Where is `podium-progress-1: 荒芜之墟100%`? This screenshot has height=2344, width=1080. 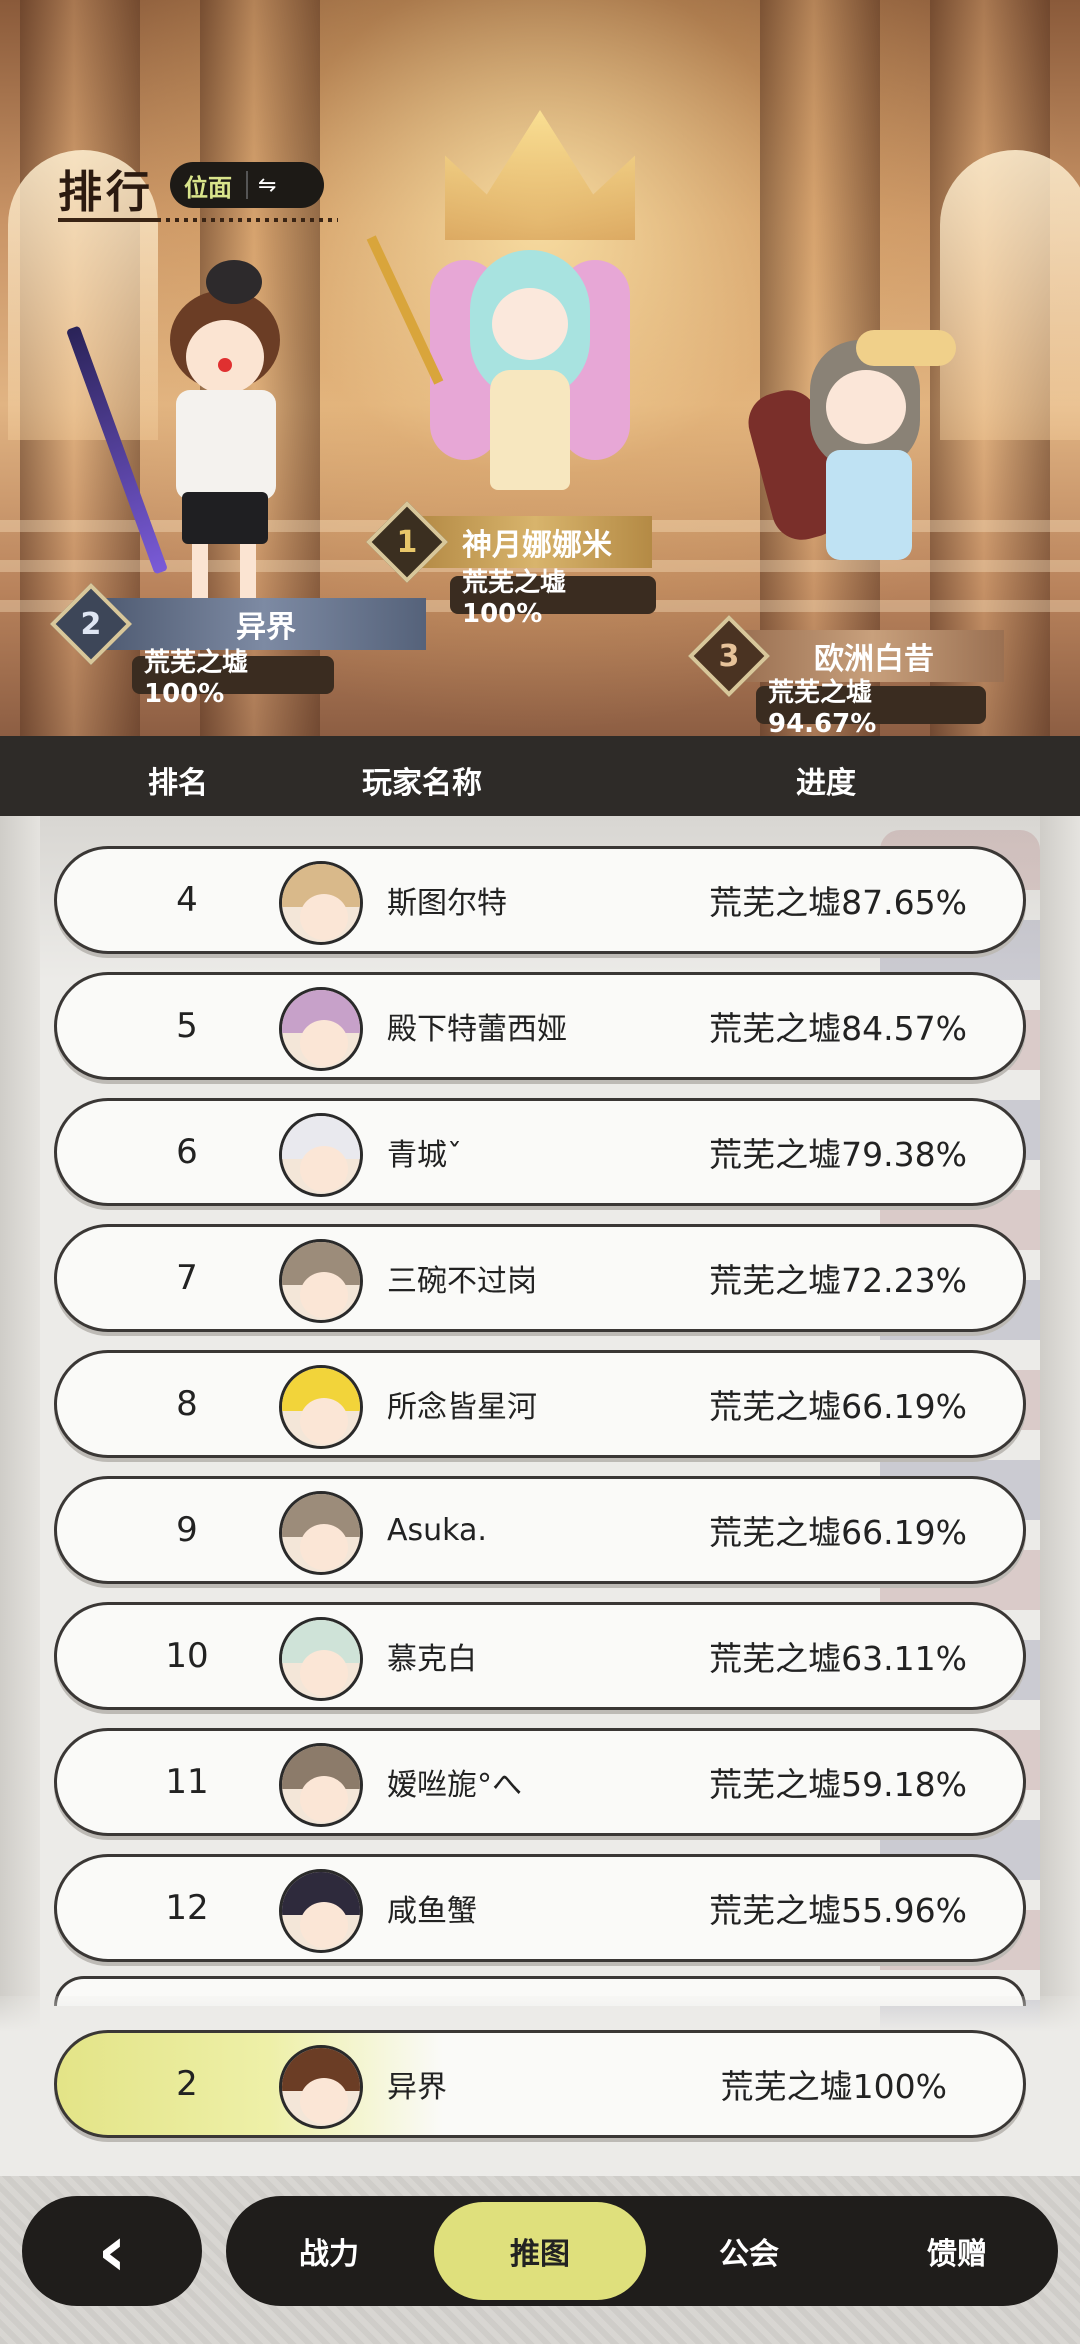 podium-progress-1: 荒芜之墟100% is located at coordinates (553, 598).